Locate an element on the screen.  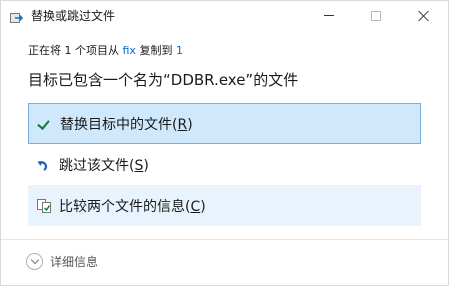
chevron-down-icon is located at coordinates (34, 261).